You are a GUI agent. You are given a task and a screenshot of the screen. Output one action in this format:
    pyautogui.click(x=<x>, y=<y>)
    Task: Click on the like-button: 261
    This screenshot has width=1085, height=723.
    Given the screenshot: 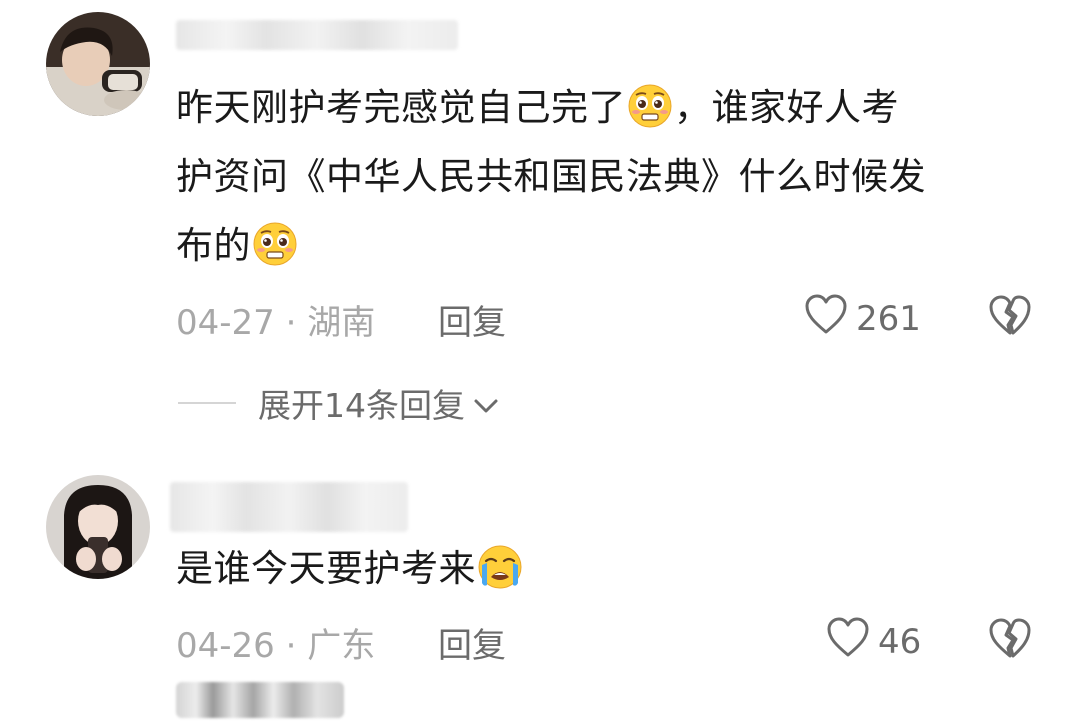 What is the action you would take?
    pyautogui.click(x=862, y=318)
    